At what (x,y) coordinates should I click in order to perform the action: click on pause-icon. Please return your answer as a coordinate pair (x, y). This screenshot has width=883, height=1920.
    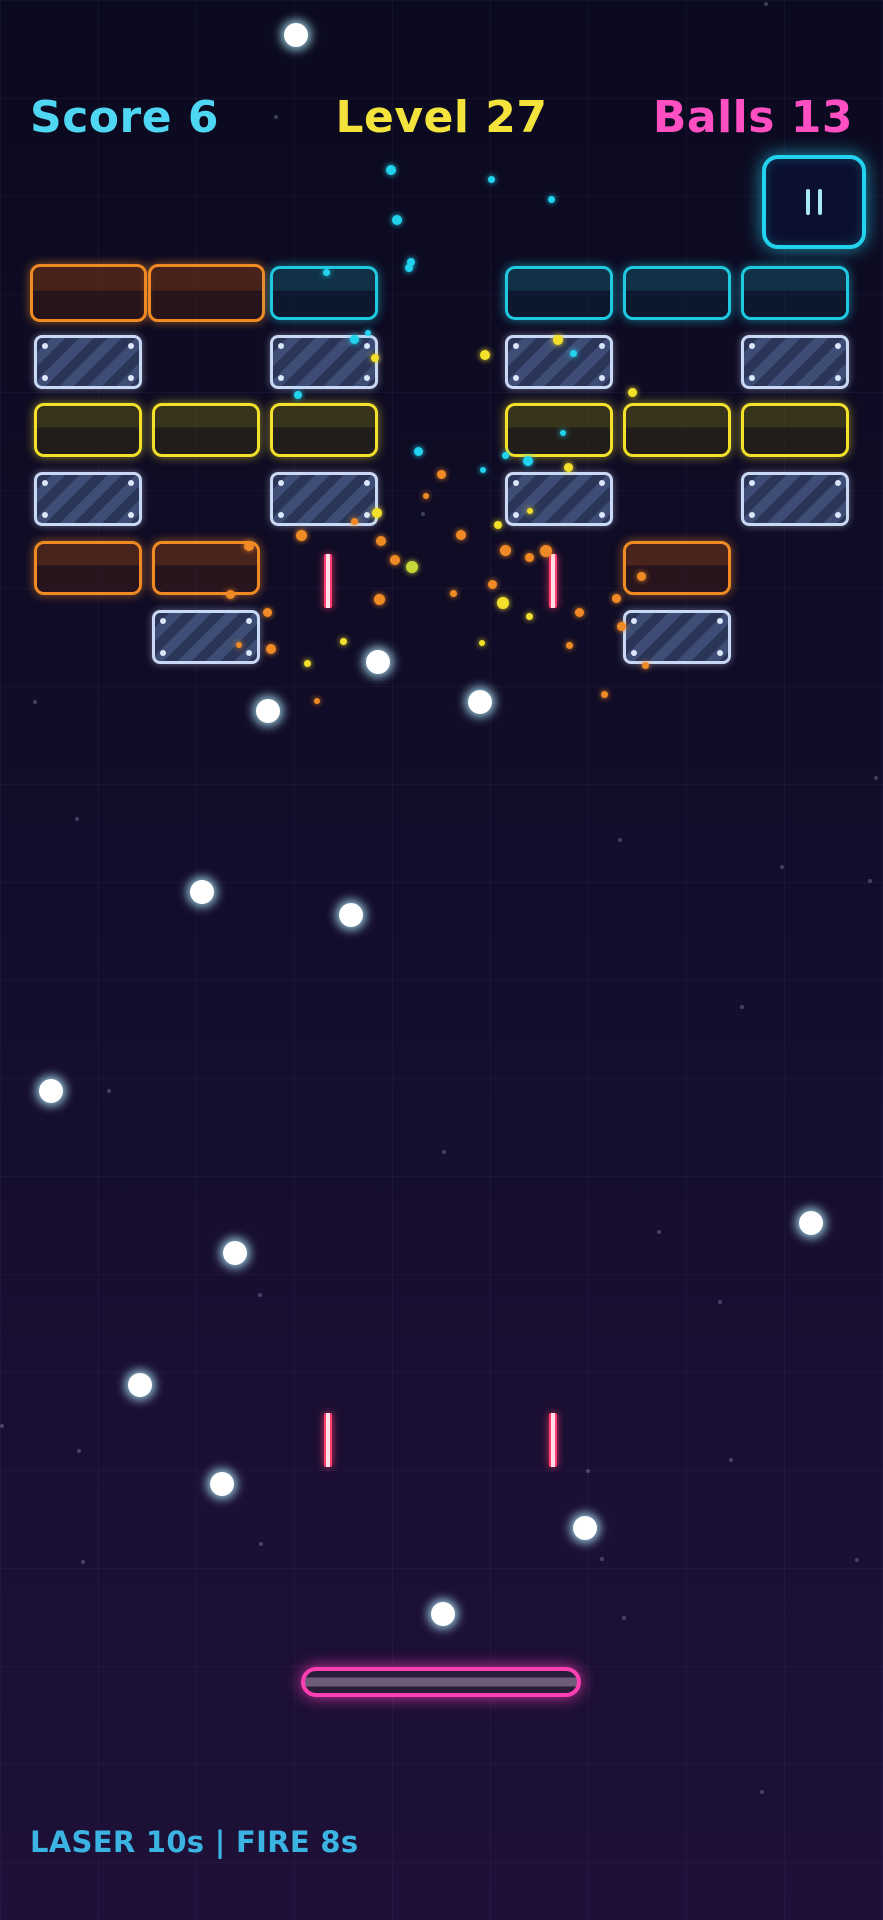
    Looking at the image, I should click on (814, 202).